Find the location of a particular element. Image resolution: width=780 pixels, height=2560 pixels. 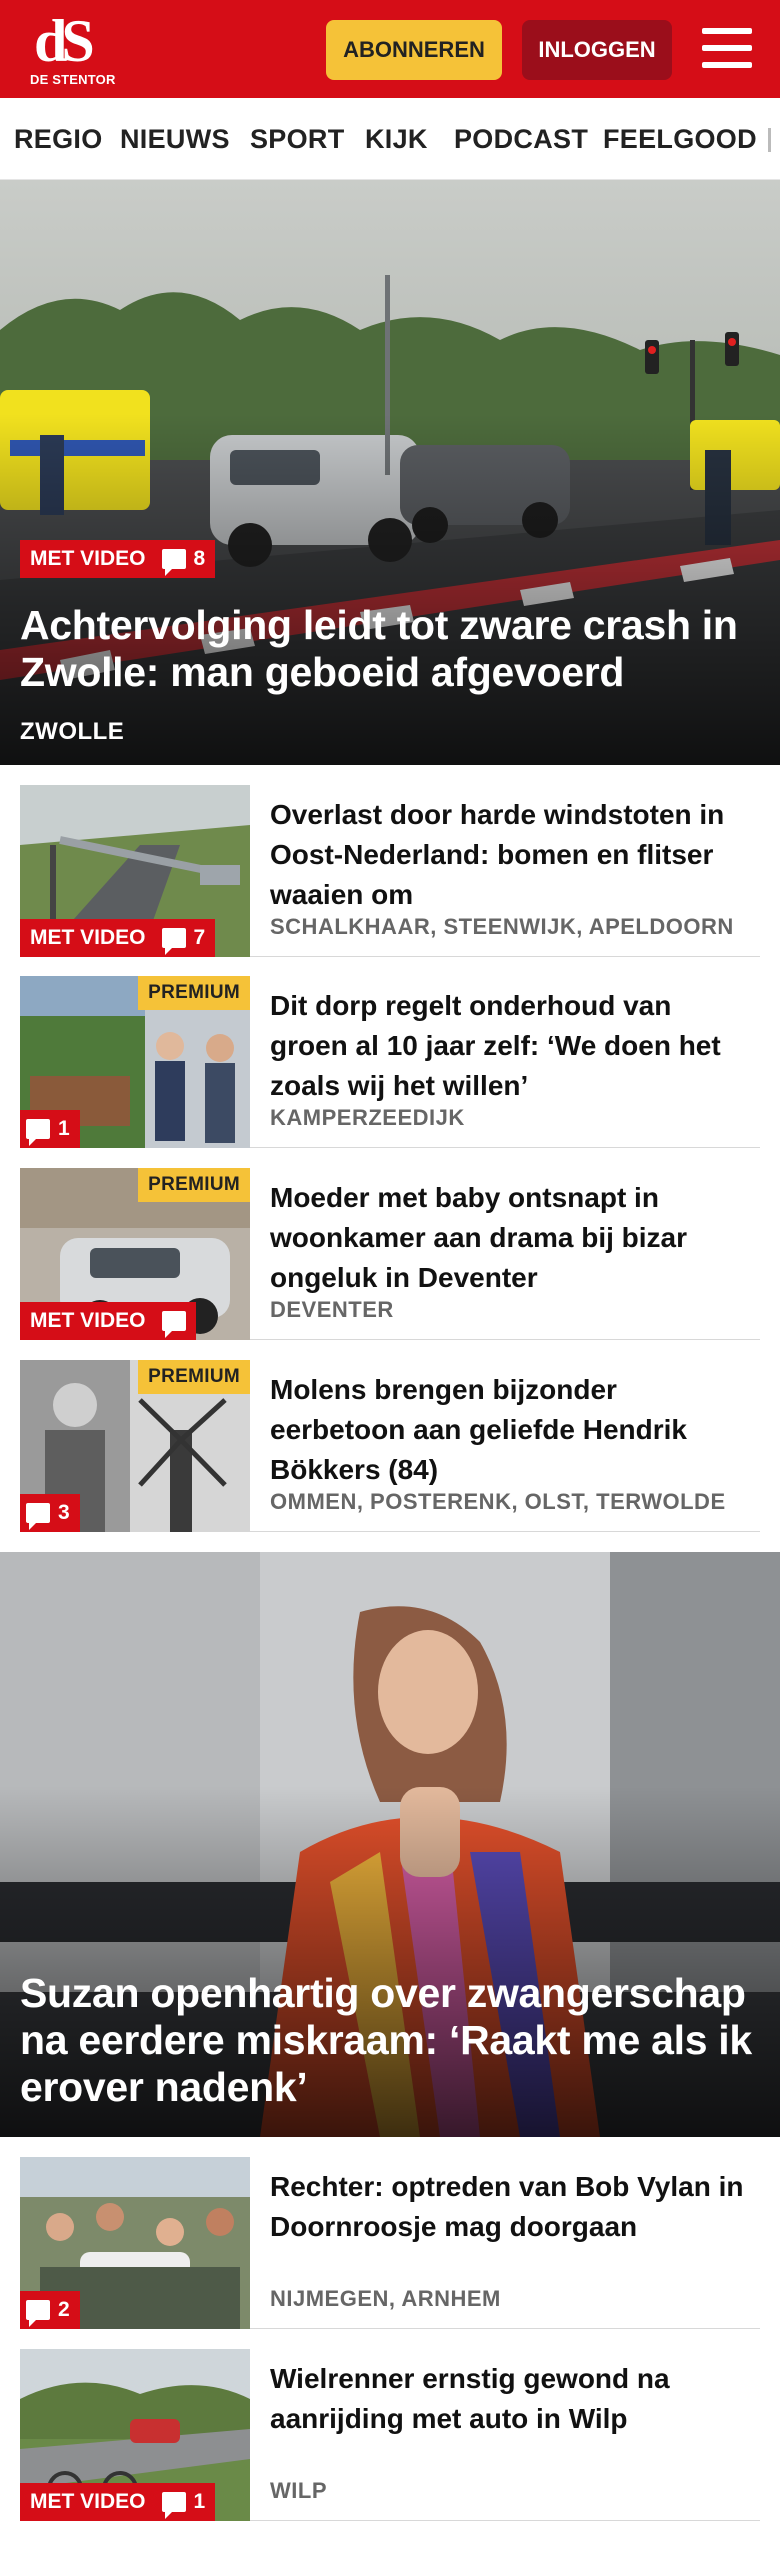

comment-count: 7 is located at coordinates (199, 937).